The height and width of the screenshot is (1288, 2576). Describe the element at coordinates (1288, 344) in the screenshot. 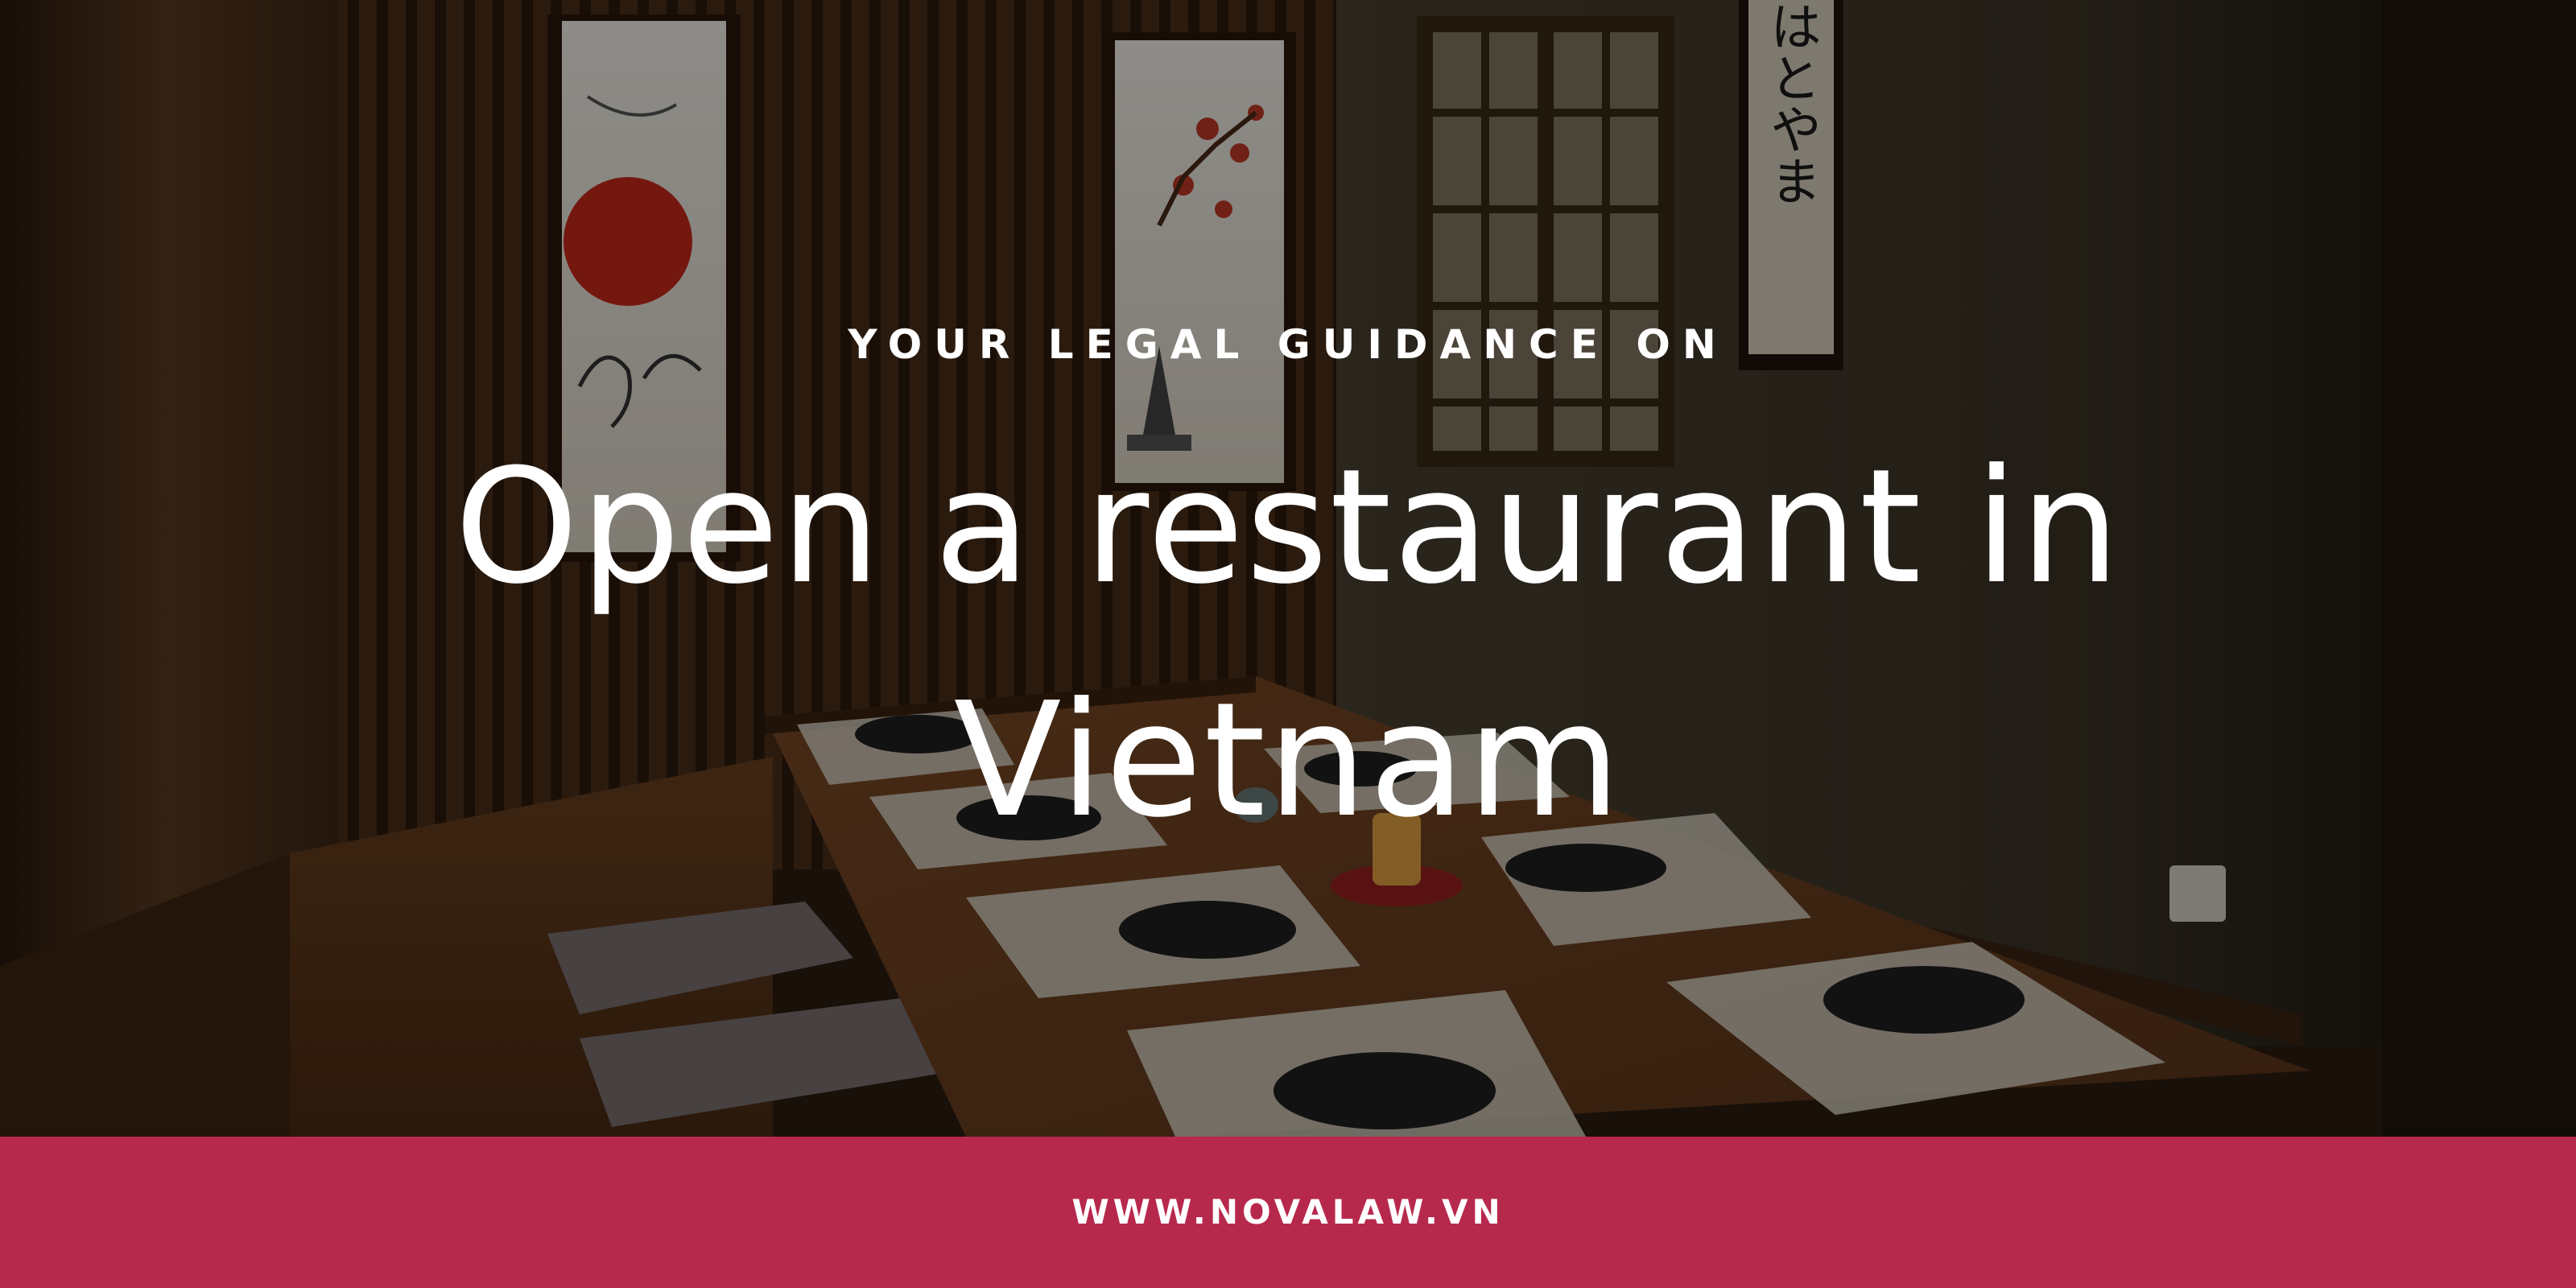

I see `hero-eyebrow: YOUR LEGAL GUIDANCE ON` at that location.